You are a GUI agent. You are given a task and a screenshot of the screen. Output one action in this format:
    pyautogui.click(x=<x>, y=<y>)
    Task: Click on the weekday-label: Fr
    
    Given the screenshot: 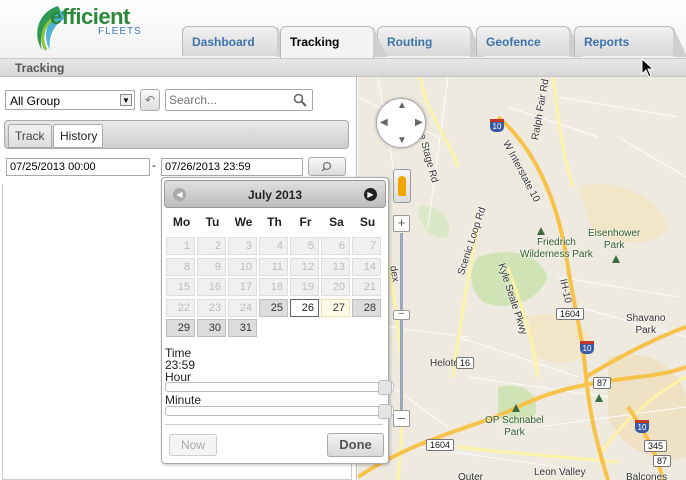 What is the action you would take?
    pyautogui.click(x=305, y=222)
    